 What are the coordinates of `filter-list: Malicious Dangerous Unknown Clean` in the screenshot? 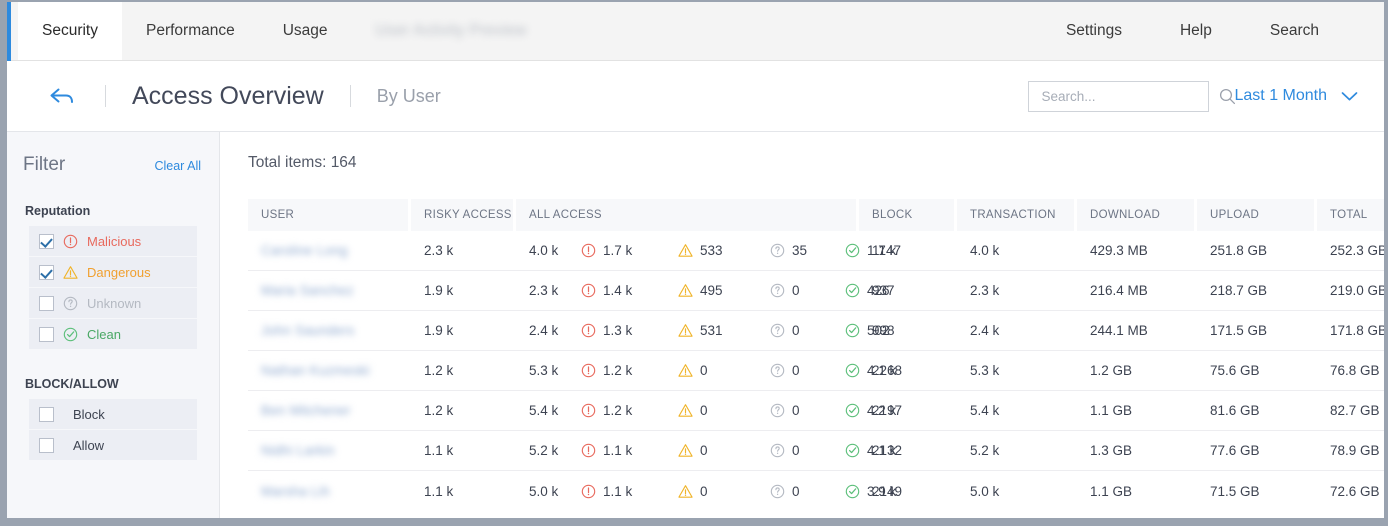 It's located at (113, 287).